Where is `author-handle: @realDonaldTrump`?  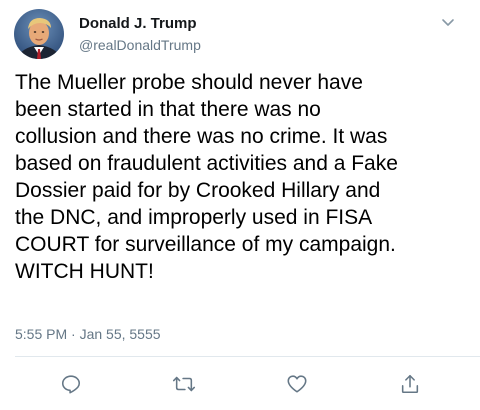 author-handle: @realDonaldTrump is located at coordinates (140, 45).